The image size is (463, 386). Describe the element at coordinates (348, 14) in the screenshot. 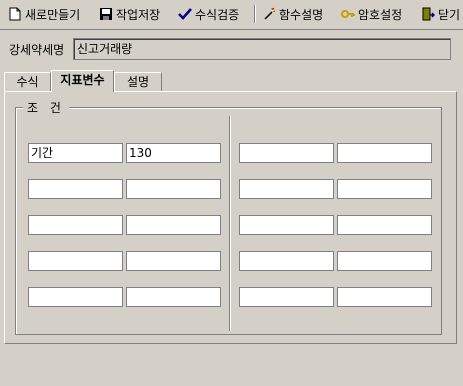

I see `key-icon` at that location.